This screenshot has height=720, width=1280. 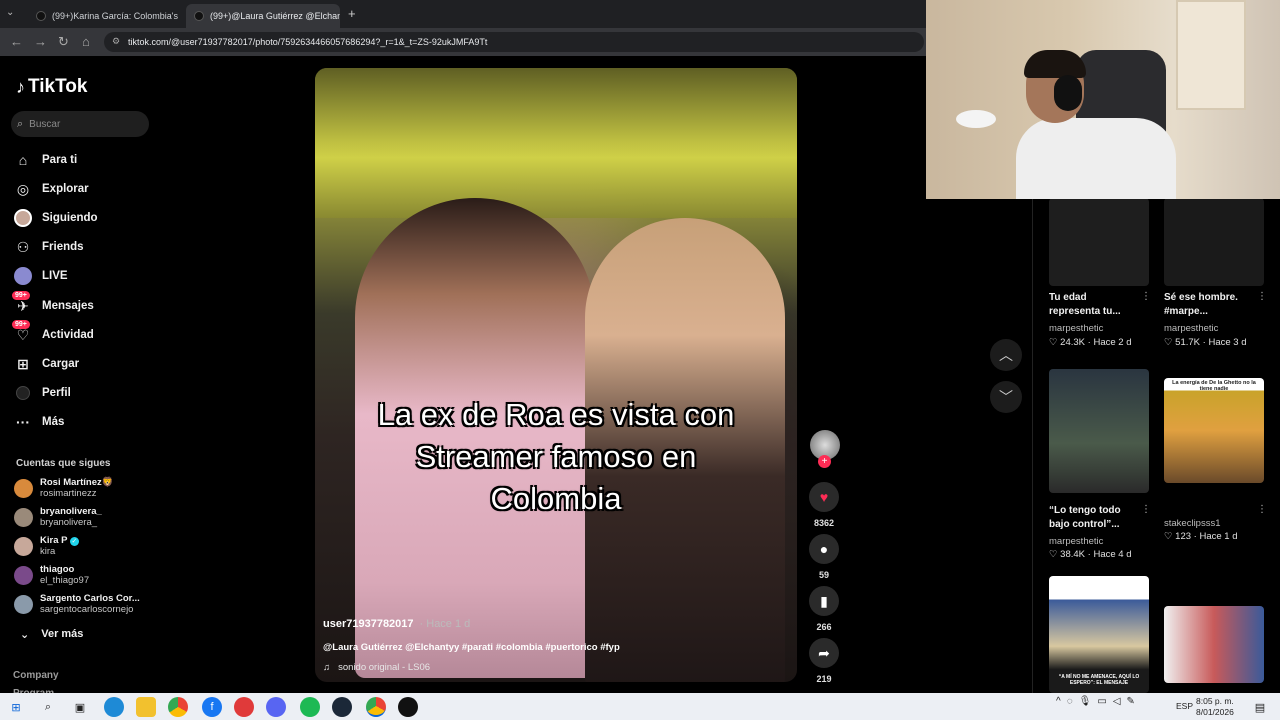 What do you see at coordinates (63, 42) in the screenshot?
I see `reload-icon: ↻` at bounding box center [63, 42].